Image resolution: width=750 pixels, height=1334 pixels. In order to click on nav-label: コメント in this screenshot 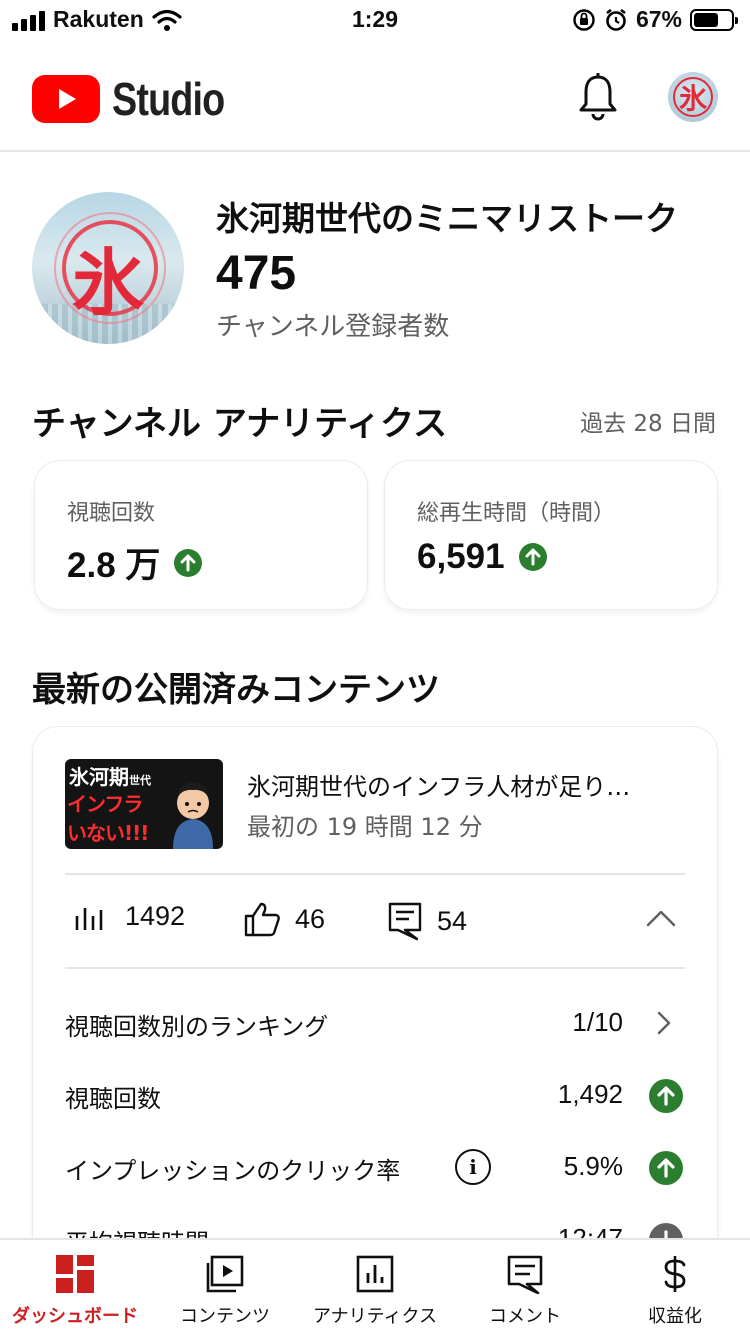, I will do `click(525, 1316)`.